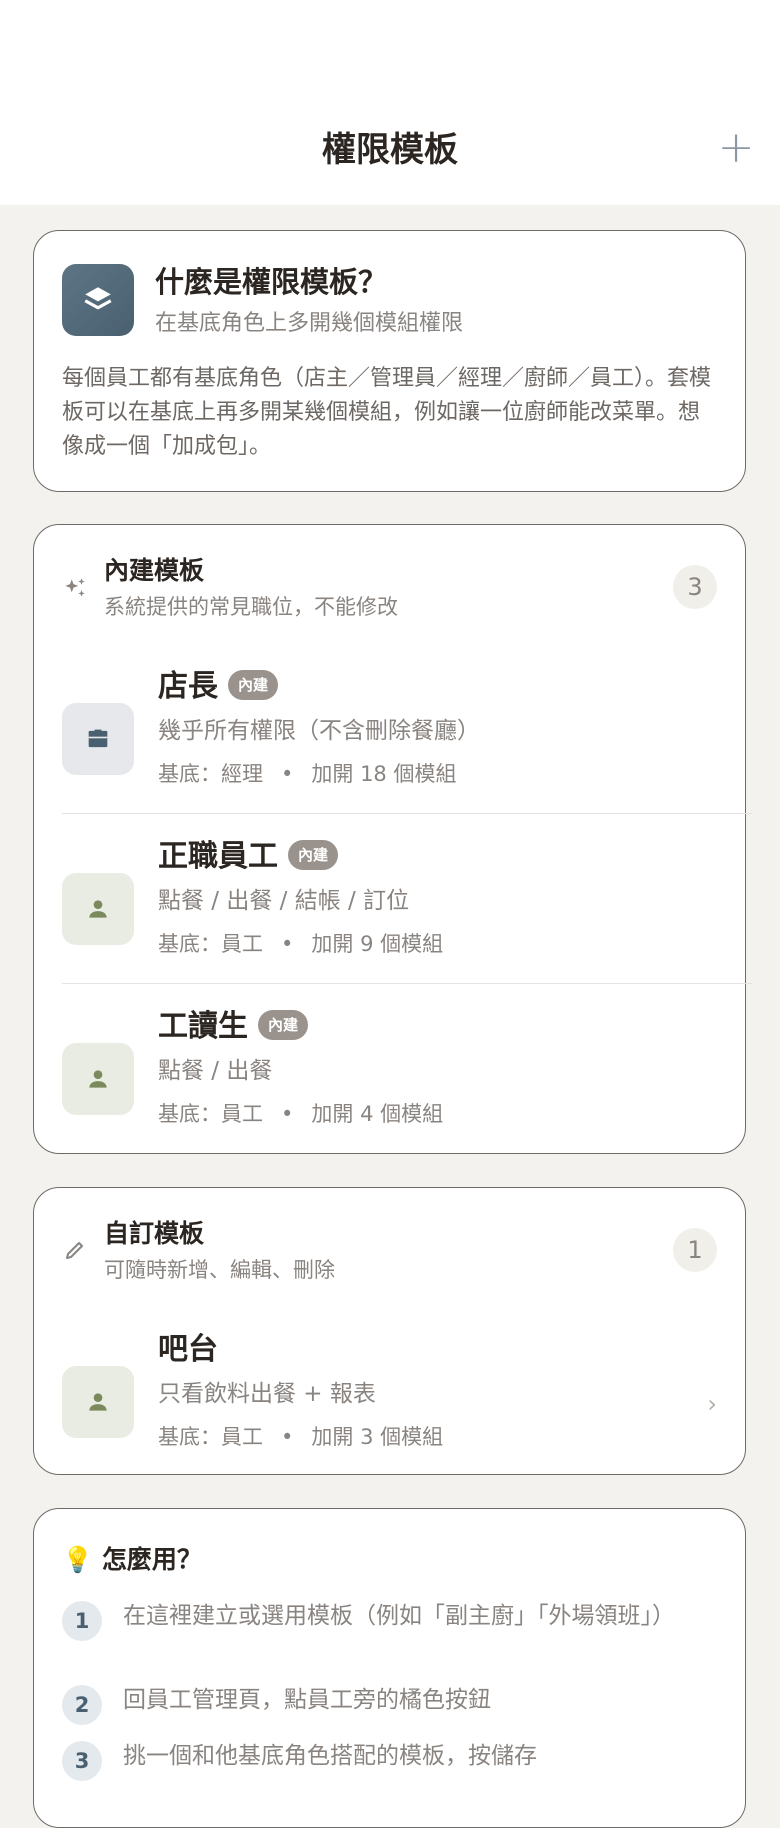 Image resolution: width=780 pixels, height=1828 pixels. I want to click on step-text: 回員工管理頁，點員工旁的橘色按鈕, so click(307, 1700).